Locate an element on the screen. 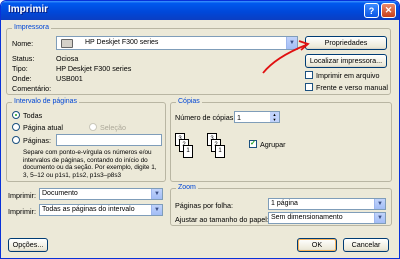  page-range-group-label: Intervalo de páginas is located at coordinates (46, 101).